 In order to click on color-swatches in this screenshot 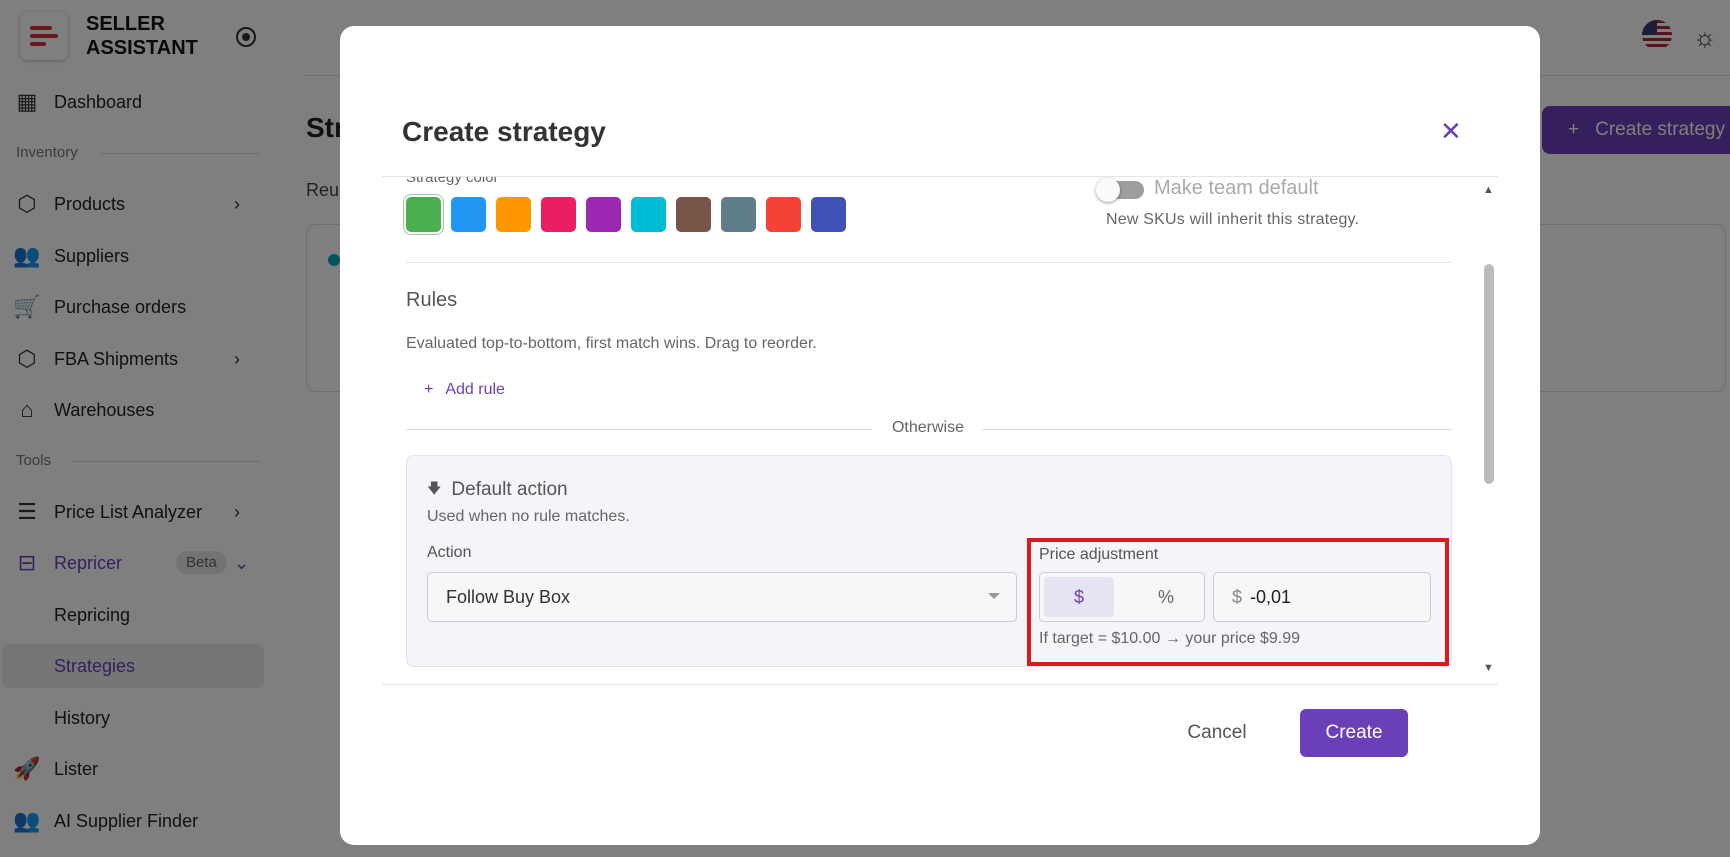, I will do `click(626, 214)`.